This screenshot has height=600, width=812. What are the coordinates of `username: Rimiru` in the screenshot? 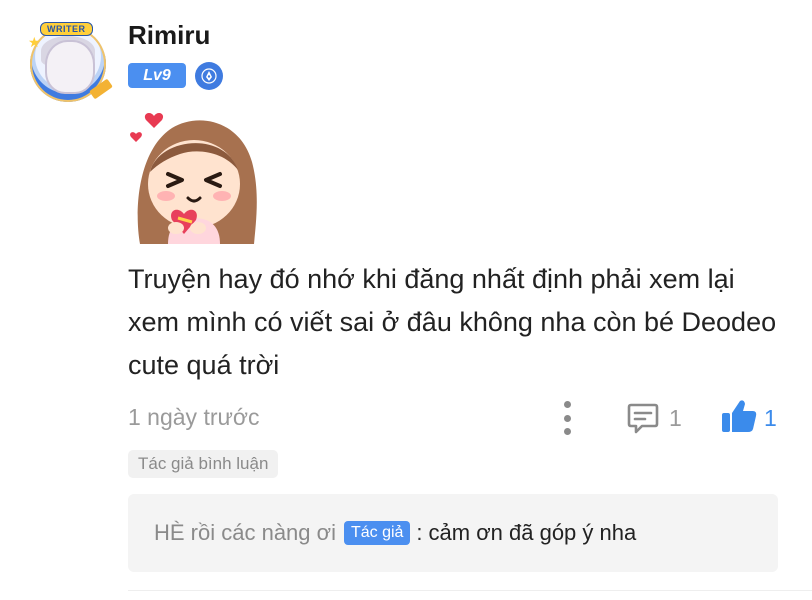 It's located at (169, 35).